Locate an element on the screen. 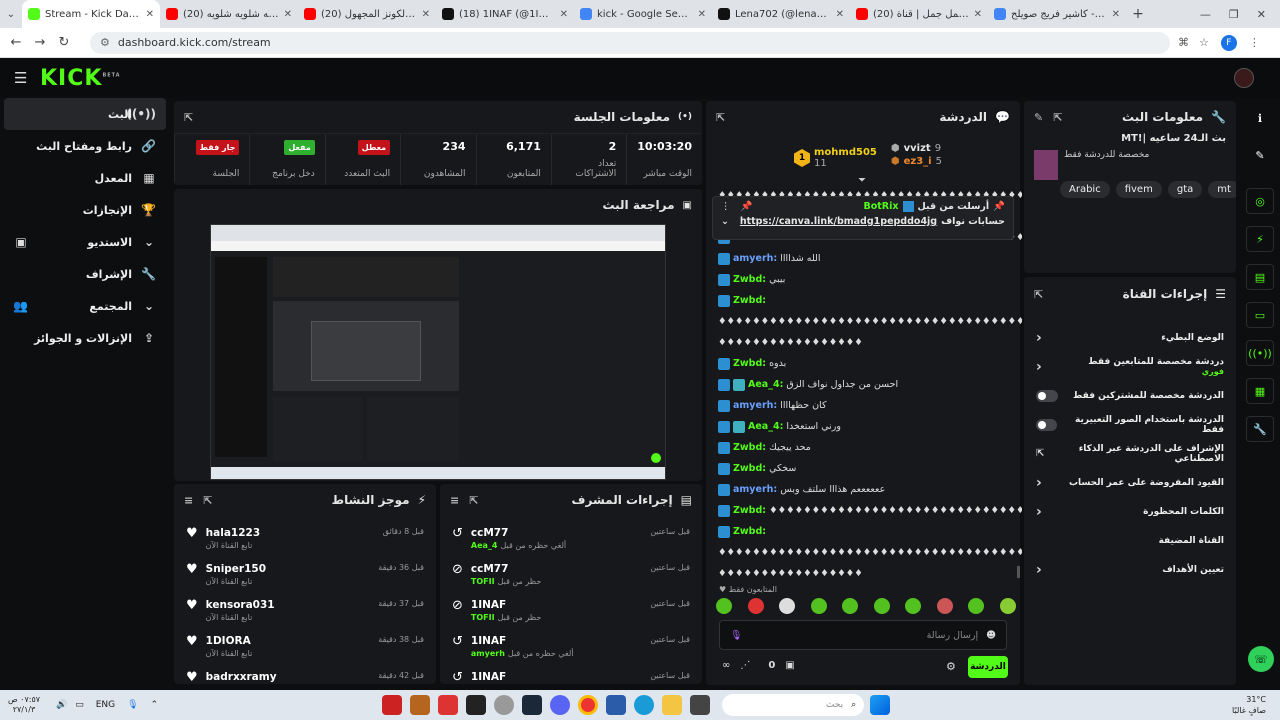 This screenshot has width=1280, height=720. bookmark-star-icon: ☆ is located at coordinates (1204, 42).